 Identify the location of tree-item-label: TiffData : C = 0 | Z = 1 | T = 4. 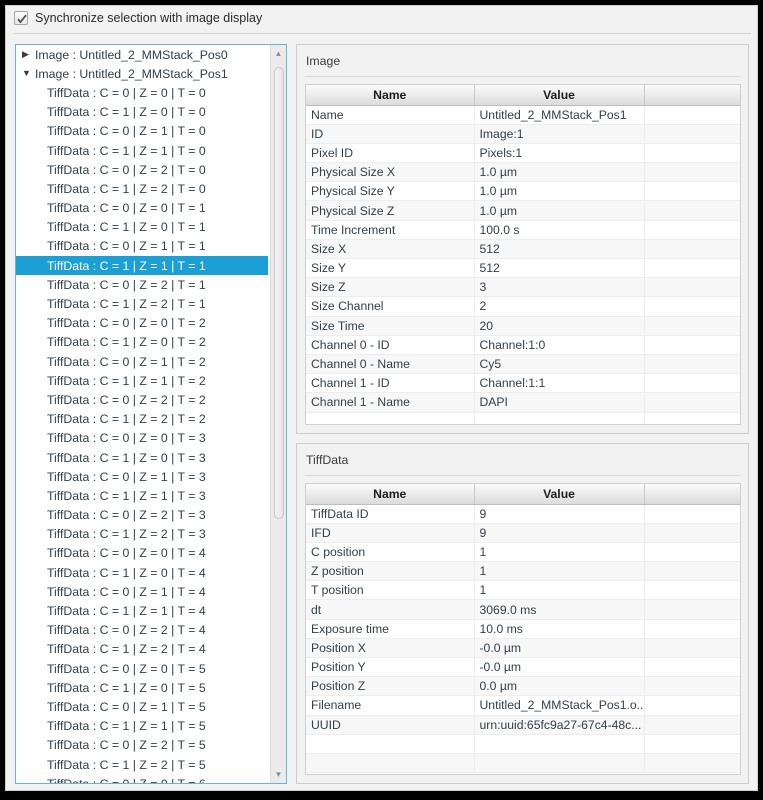
(126, 591).